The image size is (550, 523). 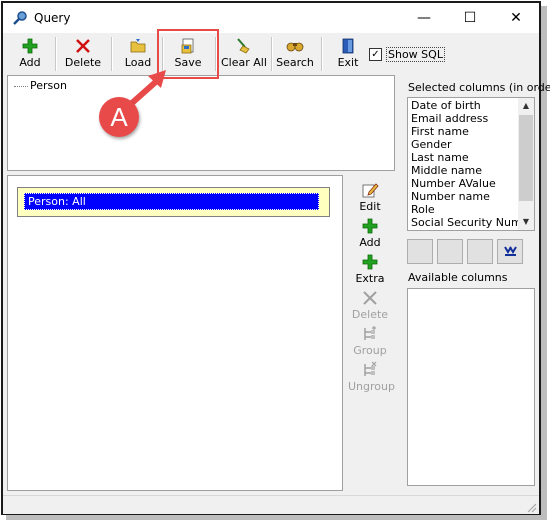 What do you see at coordinates (431, 144) in the screenshot?
I see `list-item: Gender` at bounding box center [431, 144].